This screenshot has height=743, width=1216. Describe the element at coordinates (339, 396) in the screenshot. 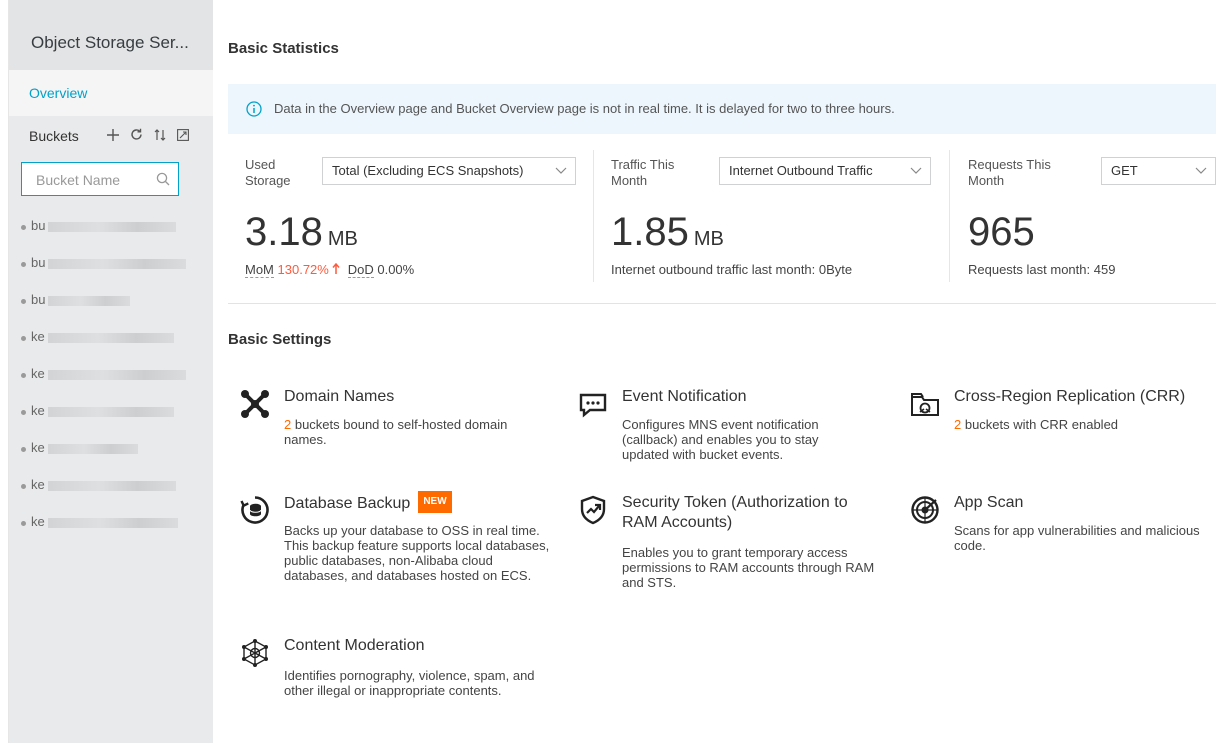

I see `feature-title: Domain Names` at that location.